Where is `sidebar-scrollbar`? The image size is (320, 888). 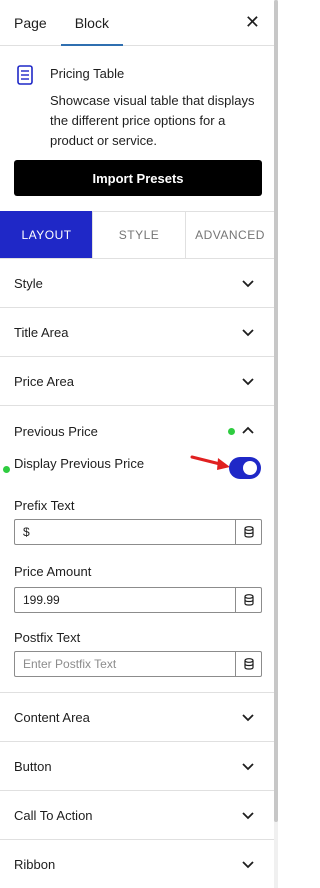
sidebar-scrollbar is located at coordinates (276, 444).